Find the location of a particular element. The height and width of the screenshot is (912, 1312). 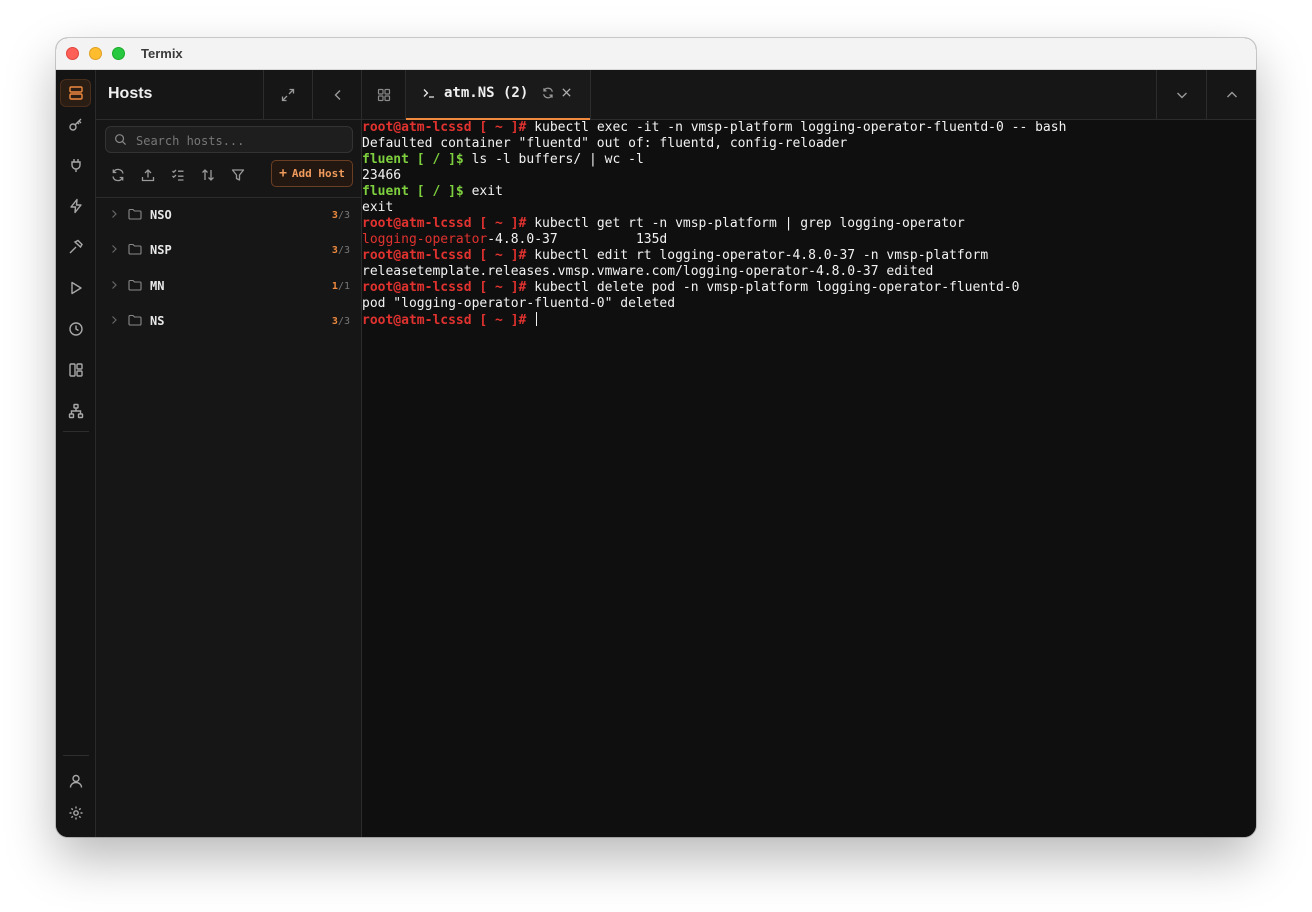

import-hosts-button is located at coordinates (148, 175).